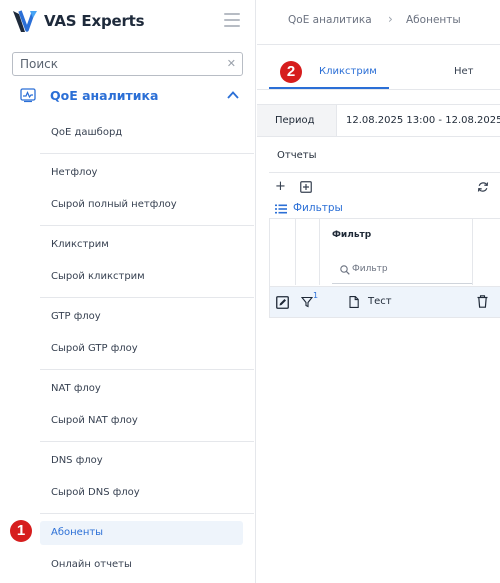 The image size is (500, 583). I want to click on filter-column-search: Фильтр, so click(370, 269).